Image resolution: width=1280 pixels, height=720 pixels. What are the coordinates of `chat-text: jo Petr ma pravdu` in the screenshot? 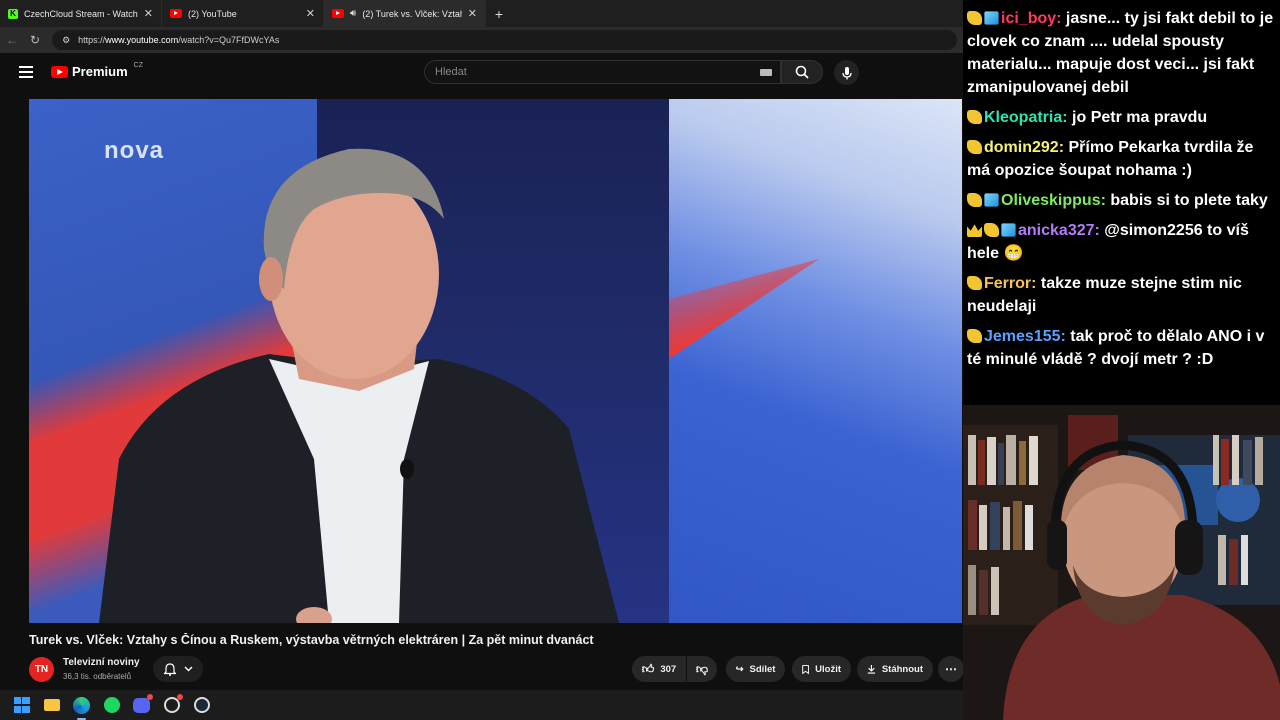 It's located at (1140, 117).